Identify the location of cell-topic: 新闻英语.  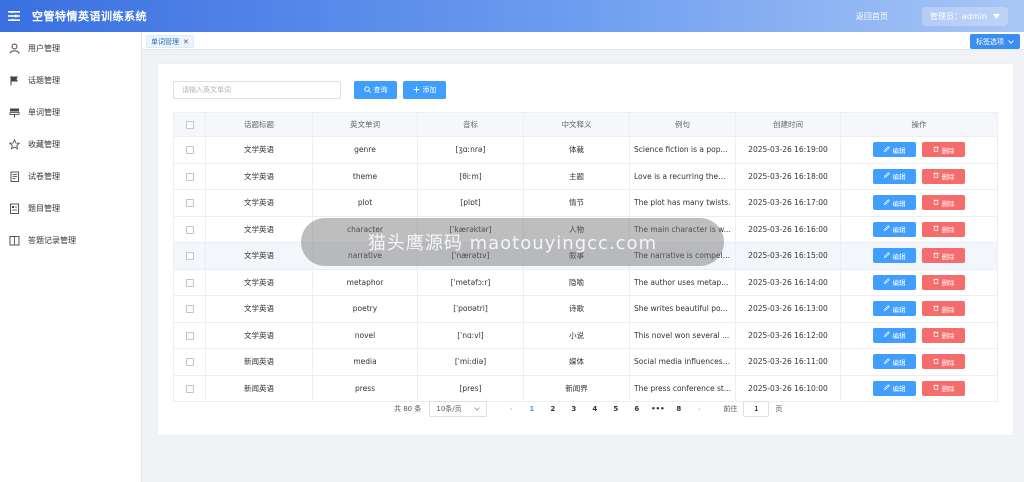
(259, 362).